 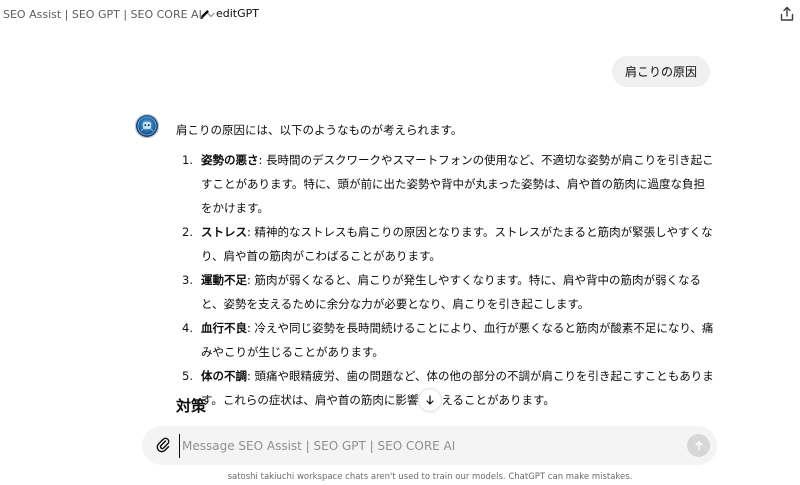 I want to click on edit-gpt-button: editGPT, so click(x=229, y=13).